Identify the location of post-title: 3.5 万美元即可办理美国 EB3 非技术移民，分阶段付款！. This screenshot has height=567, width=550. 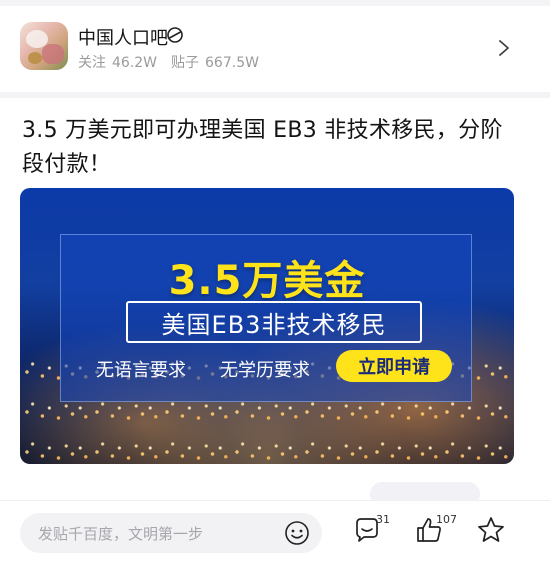
(272, 148).